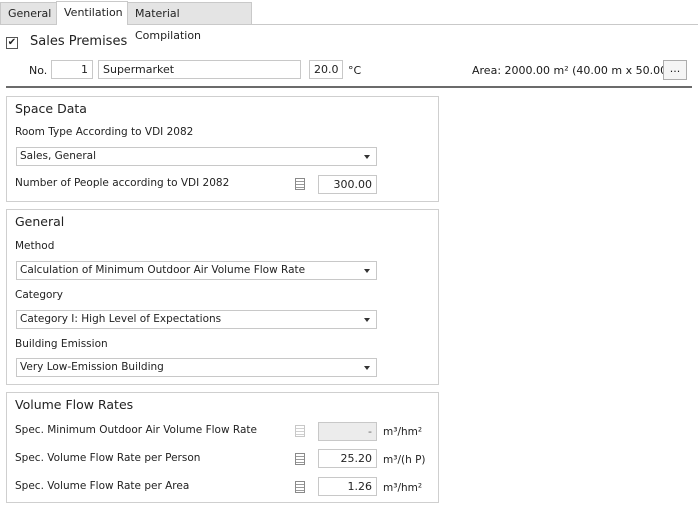  What do you see at coordinates (35, 246) in the screenshot?
I see `method-label: Method` at bounding box center [35, 246].